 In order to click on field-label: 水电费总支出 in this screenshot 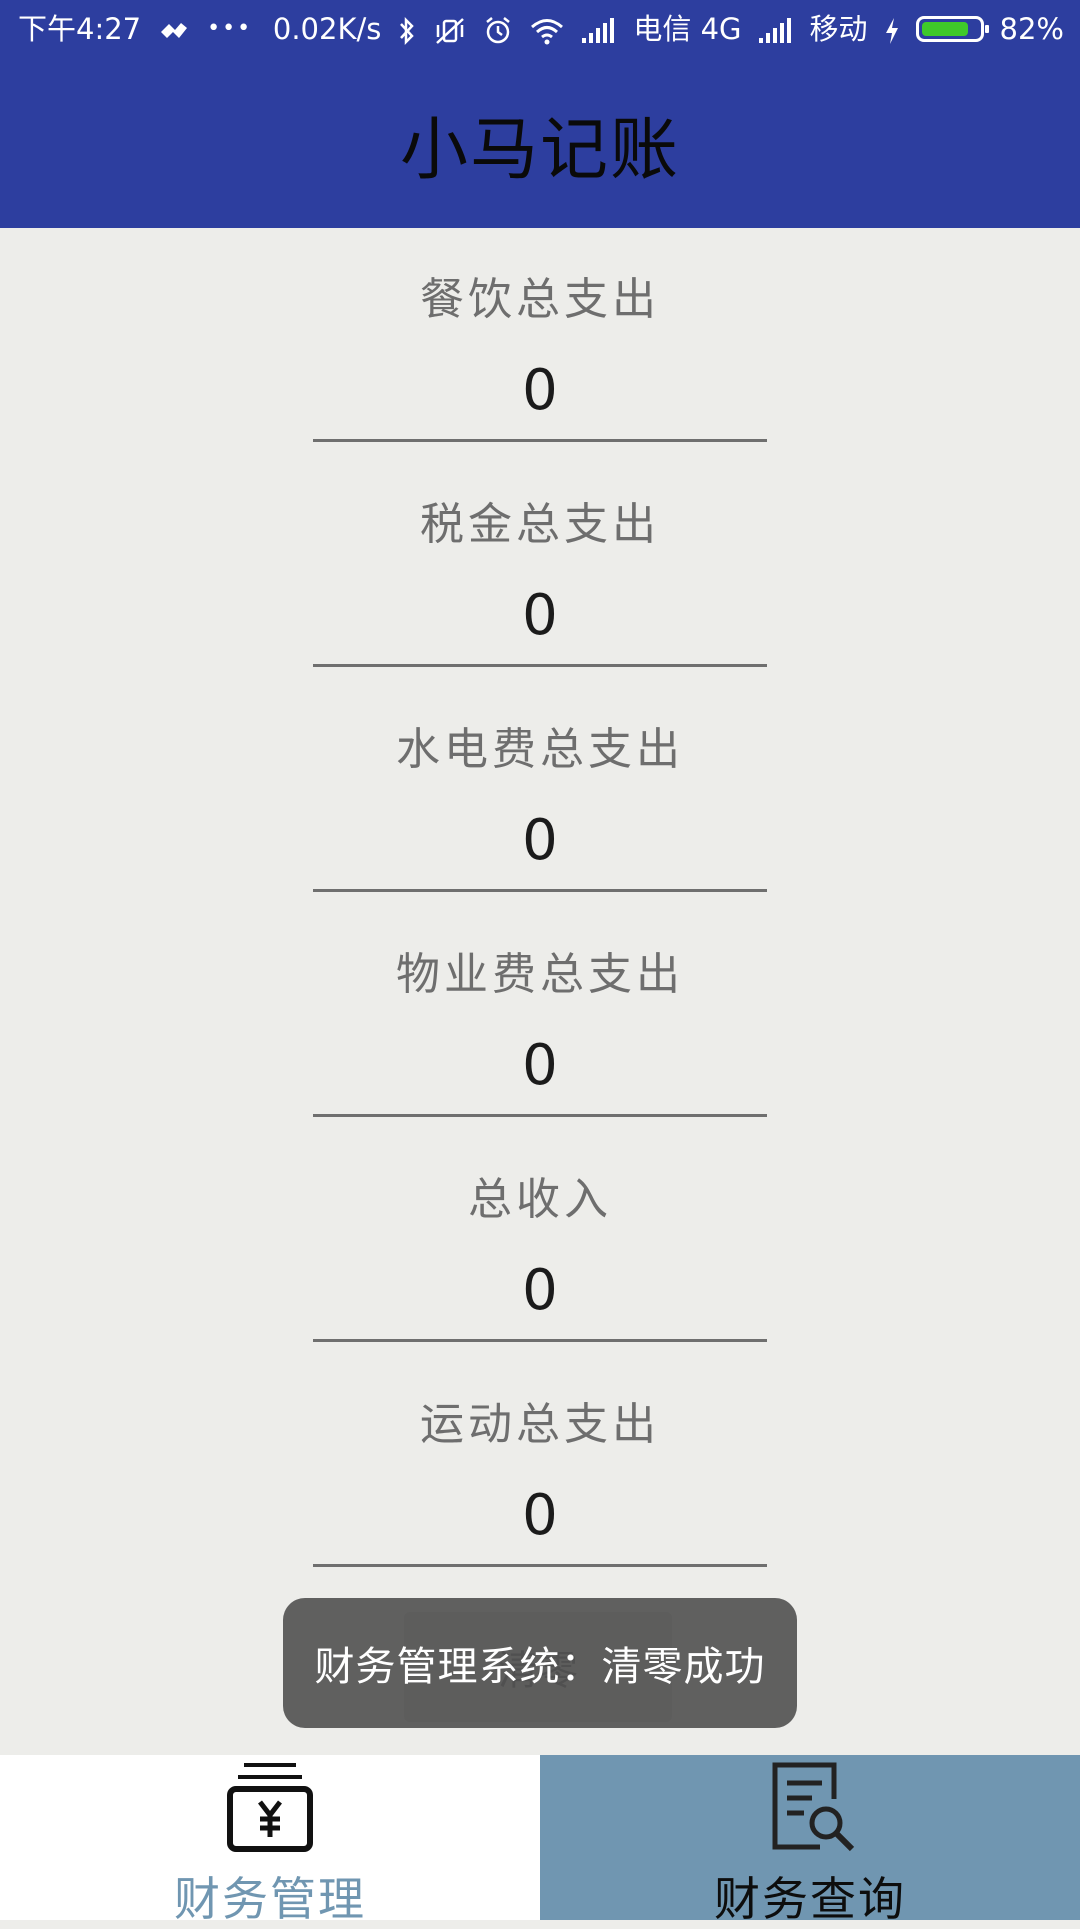, I will do `click(540, 749)`.